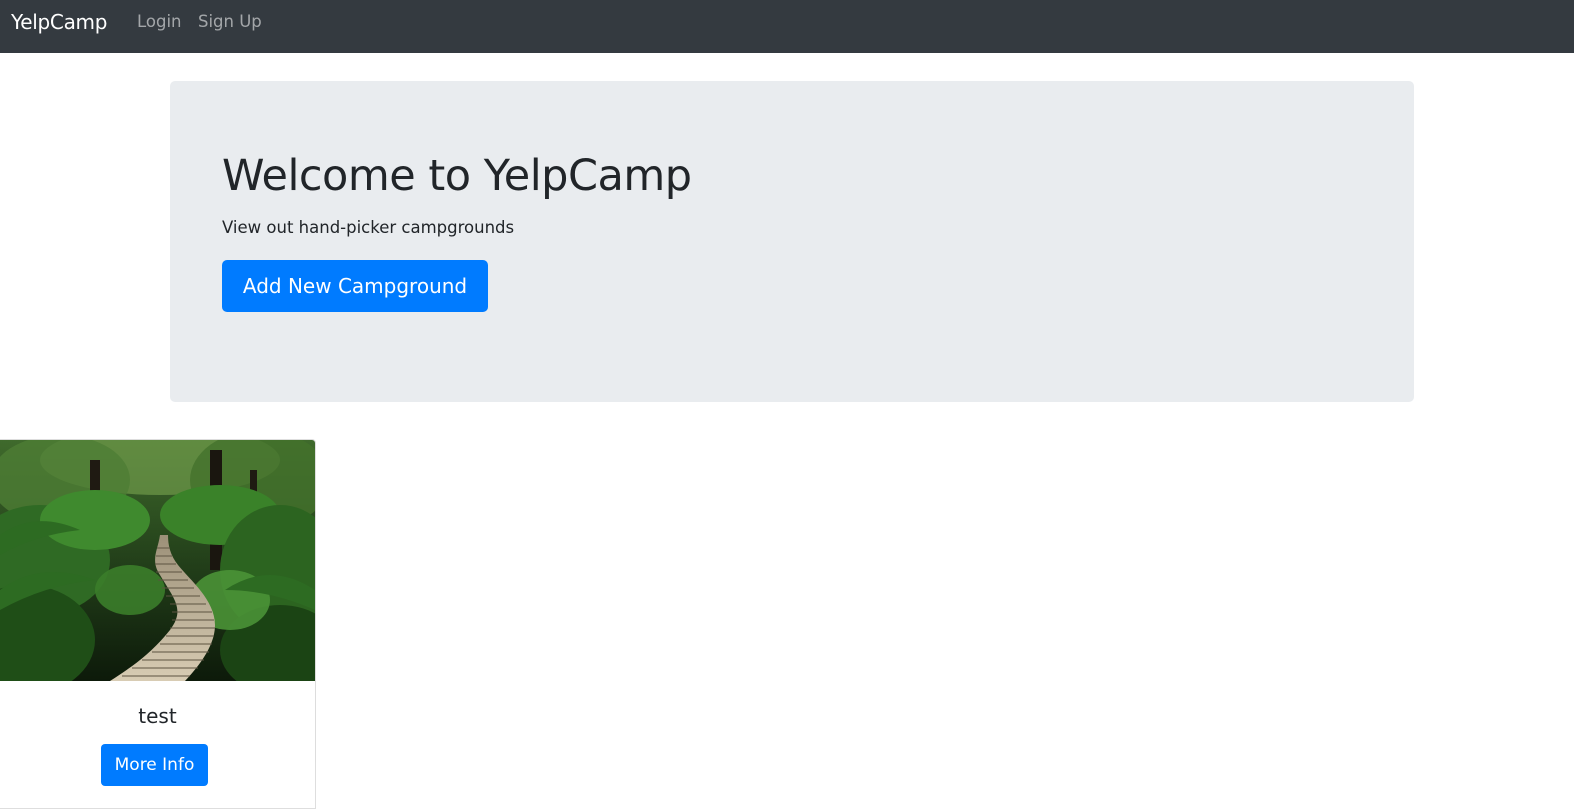 This screenshot has width=1574, height=809. Describe the element at coordinates (59, 22) in the screenshot. I see `brand-link: YelpCamp` at that location.